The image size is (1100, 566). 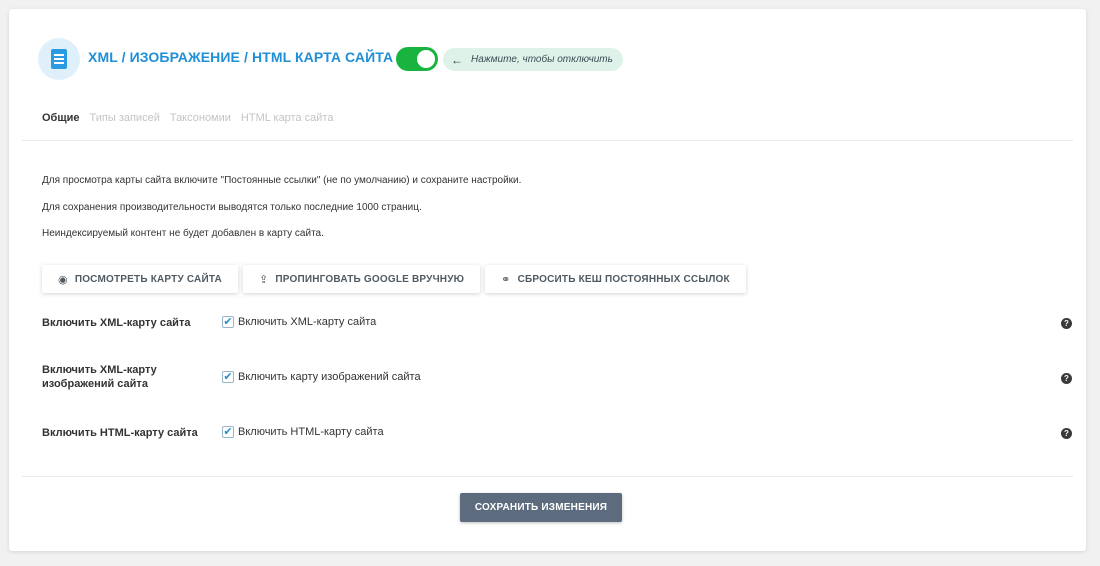 What do you see at coordinates (125, 118) in the screenshot?
I see `tab-post-types: Типы записей` at bounding box center [125, 118].